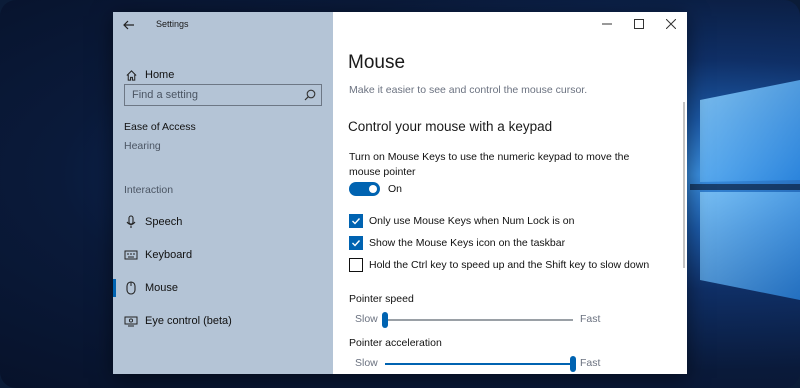  What do you see at coordinates (162, 288) in the screenshot?
I see `sidebar-item-label: Mouse` at bounding box center [162, 288].